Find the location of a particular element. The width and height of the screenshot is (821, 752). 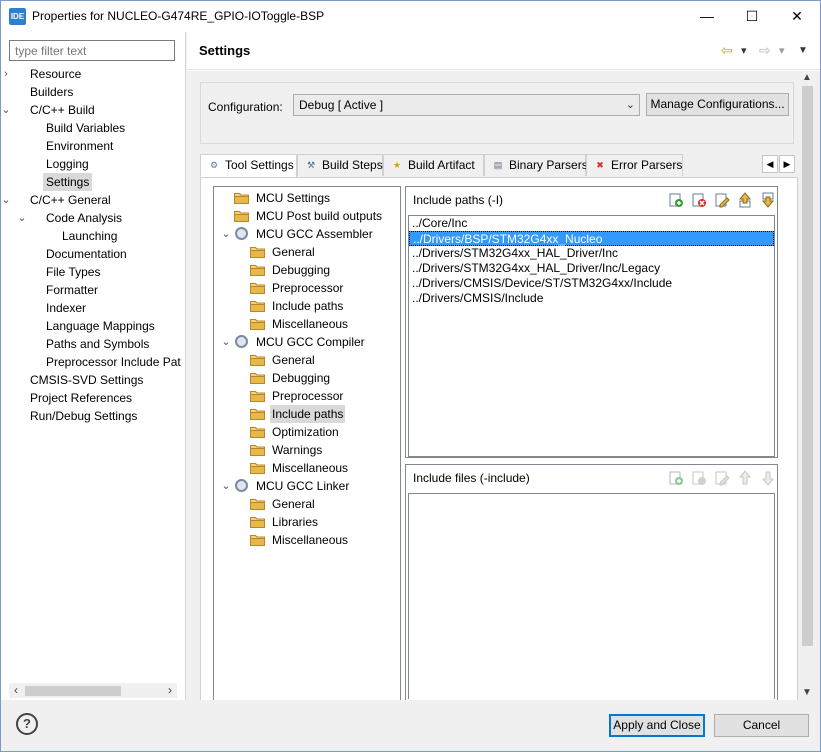

nav-horizontal-scrollbar: ‹ › is located at coordinates (93, 690).